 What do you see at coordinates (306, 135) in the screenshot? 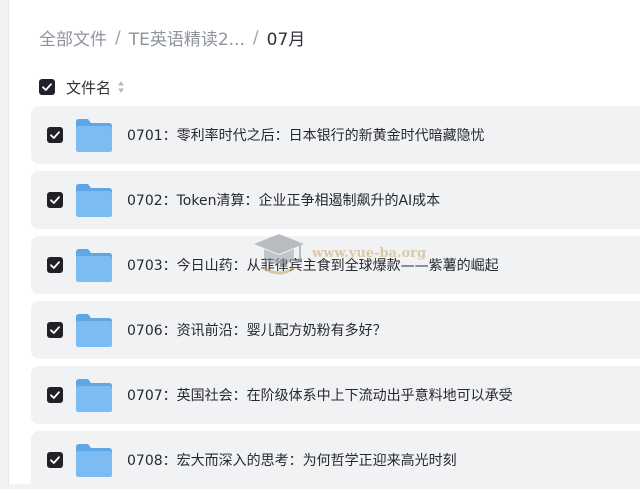
I see `file-name: 0701：零利率时代之后：日本银行的新黄金时代暗藏隐忧` at bounding box center [306, 135].